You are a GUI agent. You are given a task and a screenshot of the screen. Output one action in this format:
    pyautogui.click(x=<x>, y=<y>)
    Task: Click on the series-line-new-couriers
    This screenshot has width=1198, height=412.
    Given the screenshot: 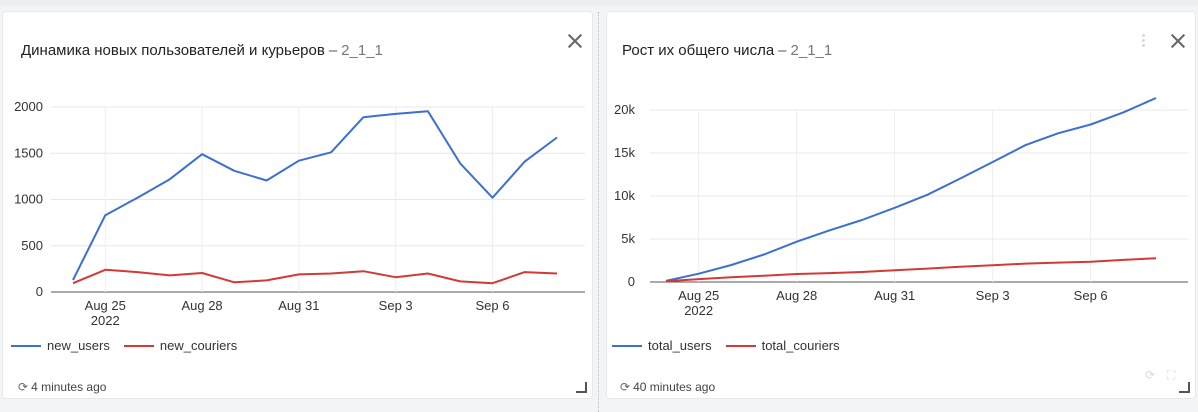 What is the action you would take?
    pyautogui.click(x=315, y=276)
    